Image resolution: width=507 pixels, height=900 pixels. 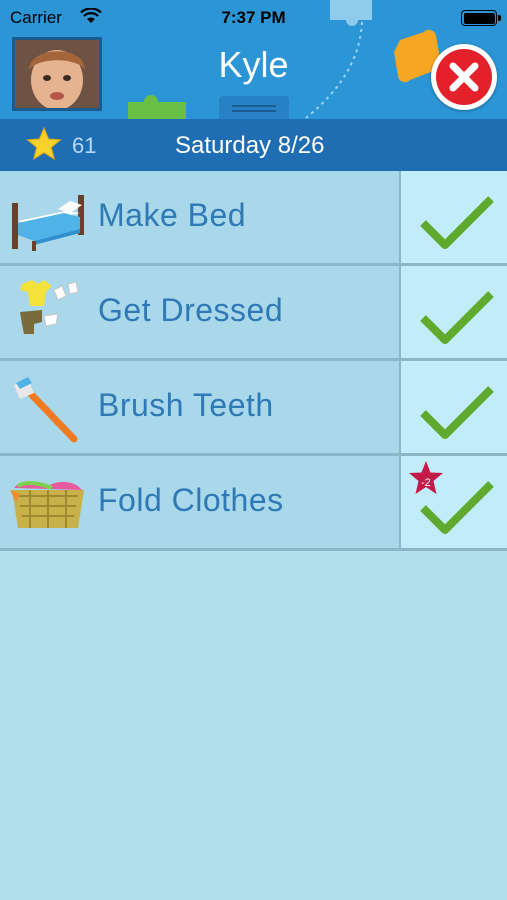 I want to click on task-row: Fold Clothes -2, so click(x=253, y=503).